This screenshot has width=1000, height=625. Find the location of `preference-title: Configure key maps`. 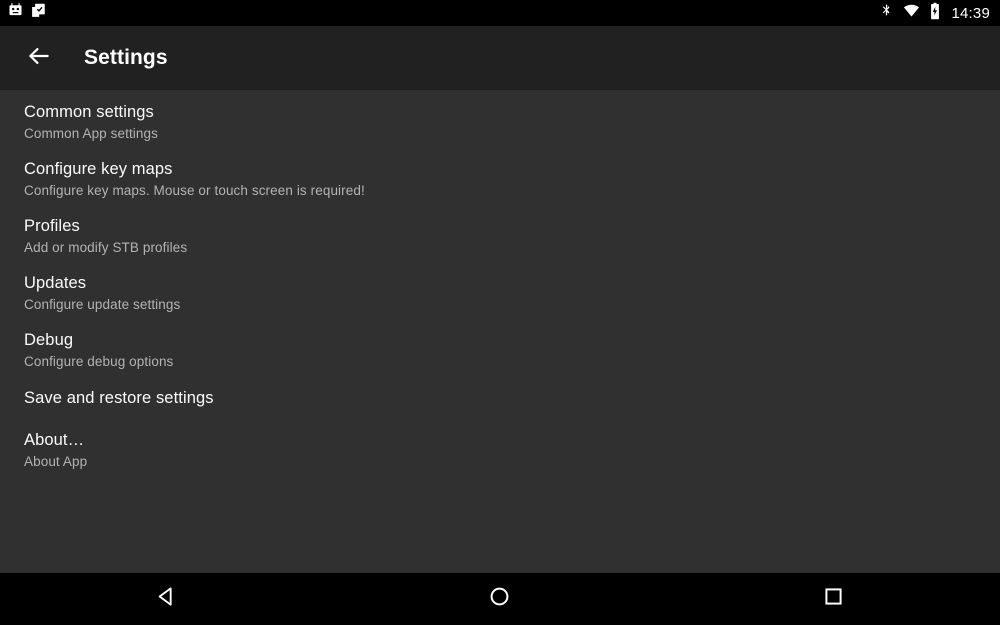

preference-title: Configure key maps is located at coordinates (98, 169).